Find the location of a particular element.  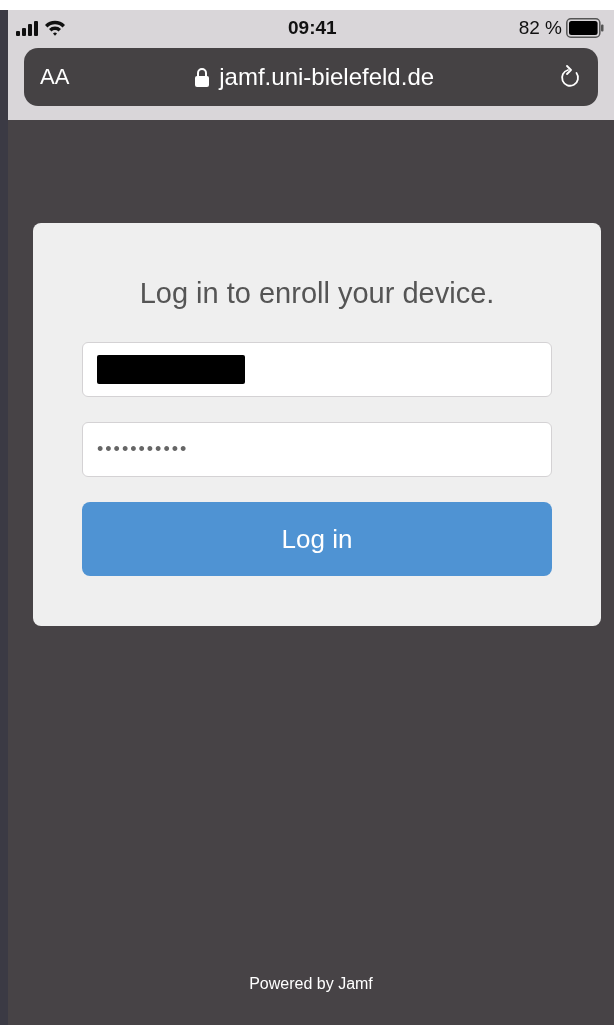

footer-text: Powered by Jamf is located at coordinates (311, 984).